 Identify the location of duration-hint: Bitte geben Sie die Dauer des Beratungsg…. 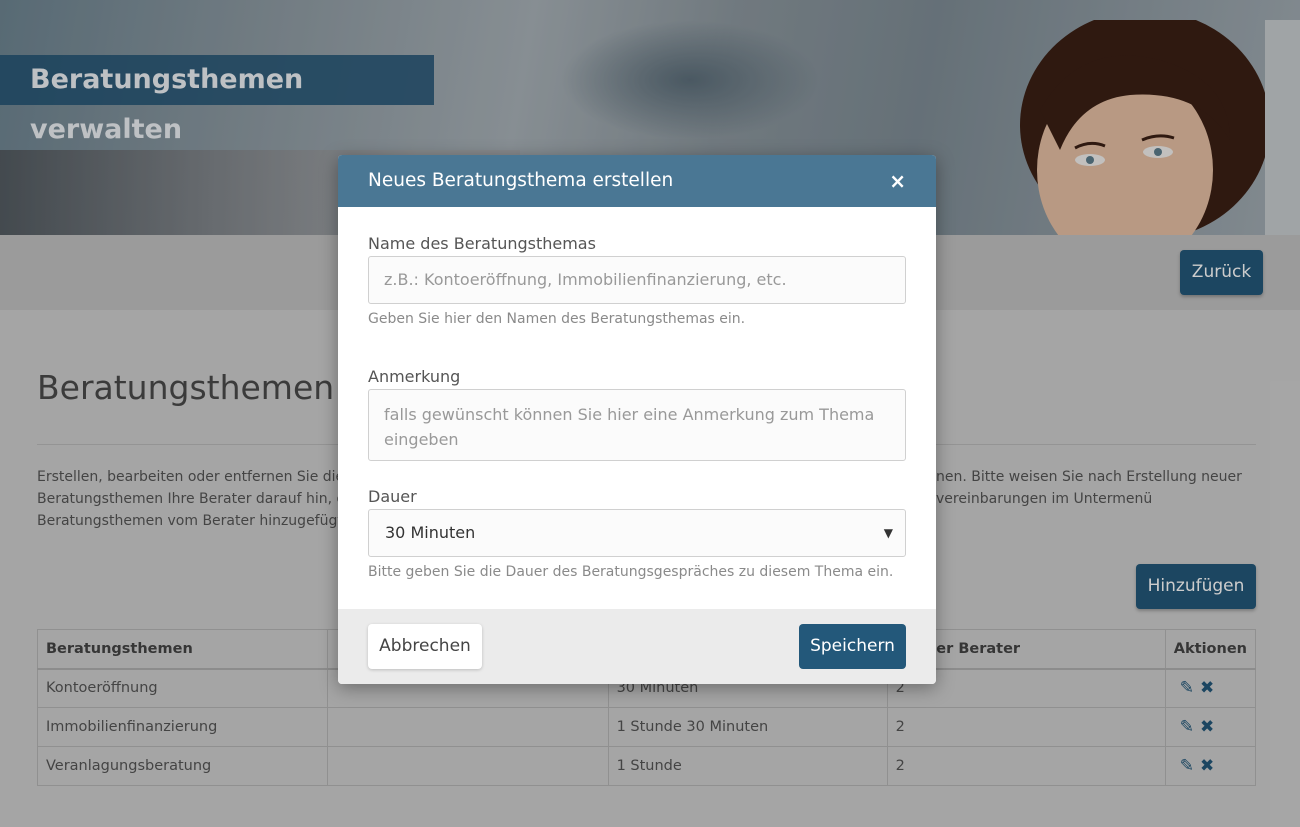
(631, 572).